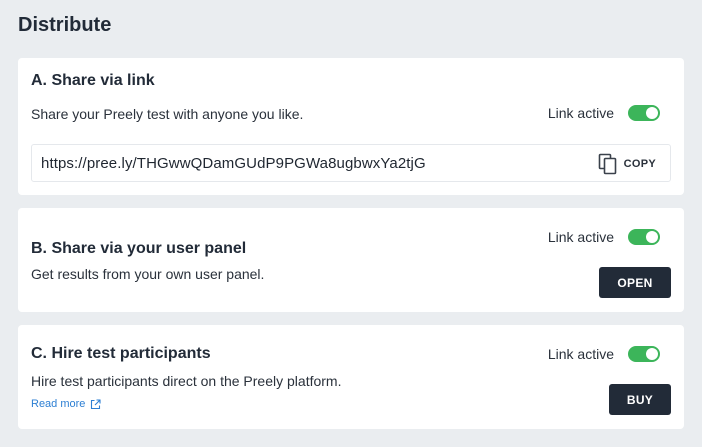 Image resolution: width=702 pixels, height=447 pixels. What do you see at coordinates (640, 399) in the screenshot?
I see `buy-button: BUY` at bounding box center [640, 399].